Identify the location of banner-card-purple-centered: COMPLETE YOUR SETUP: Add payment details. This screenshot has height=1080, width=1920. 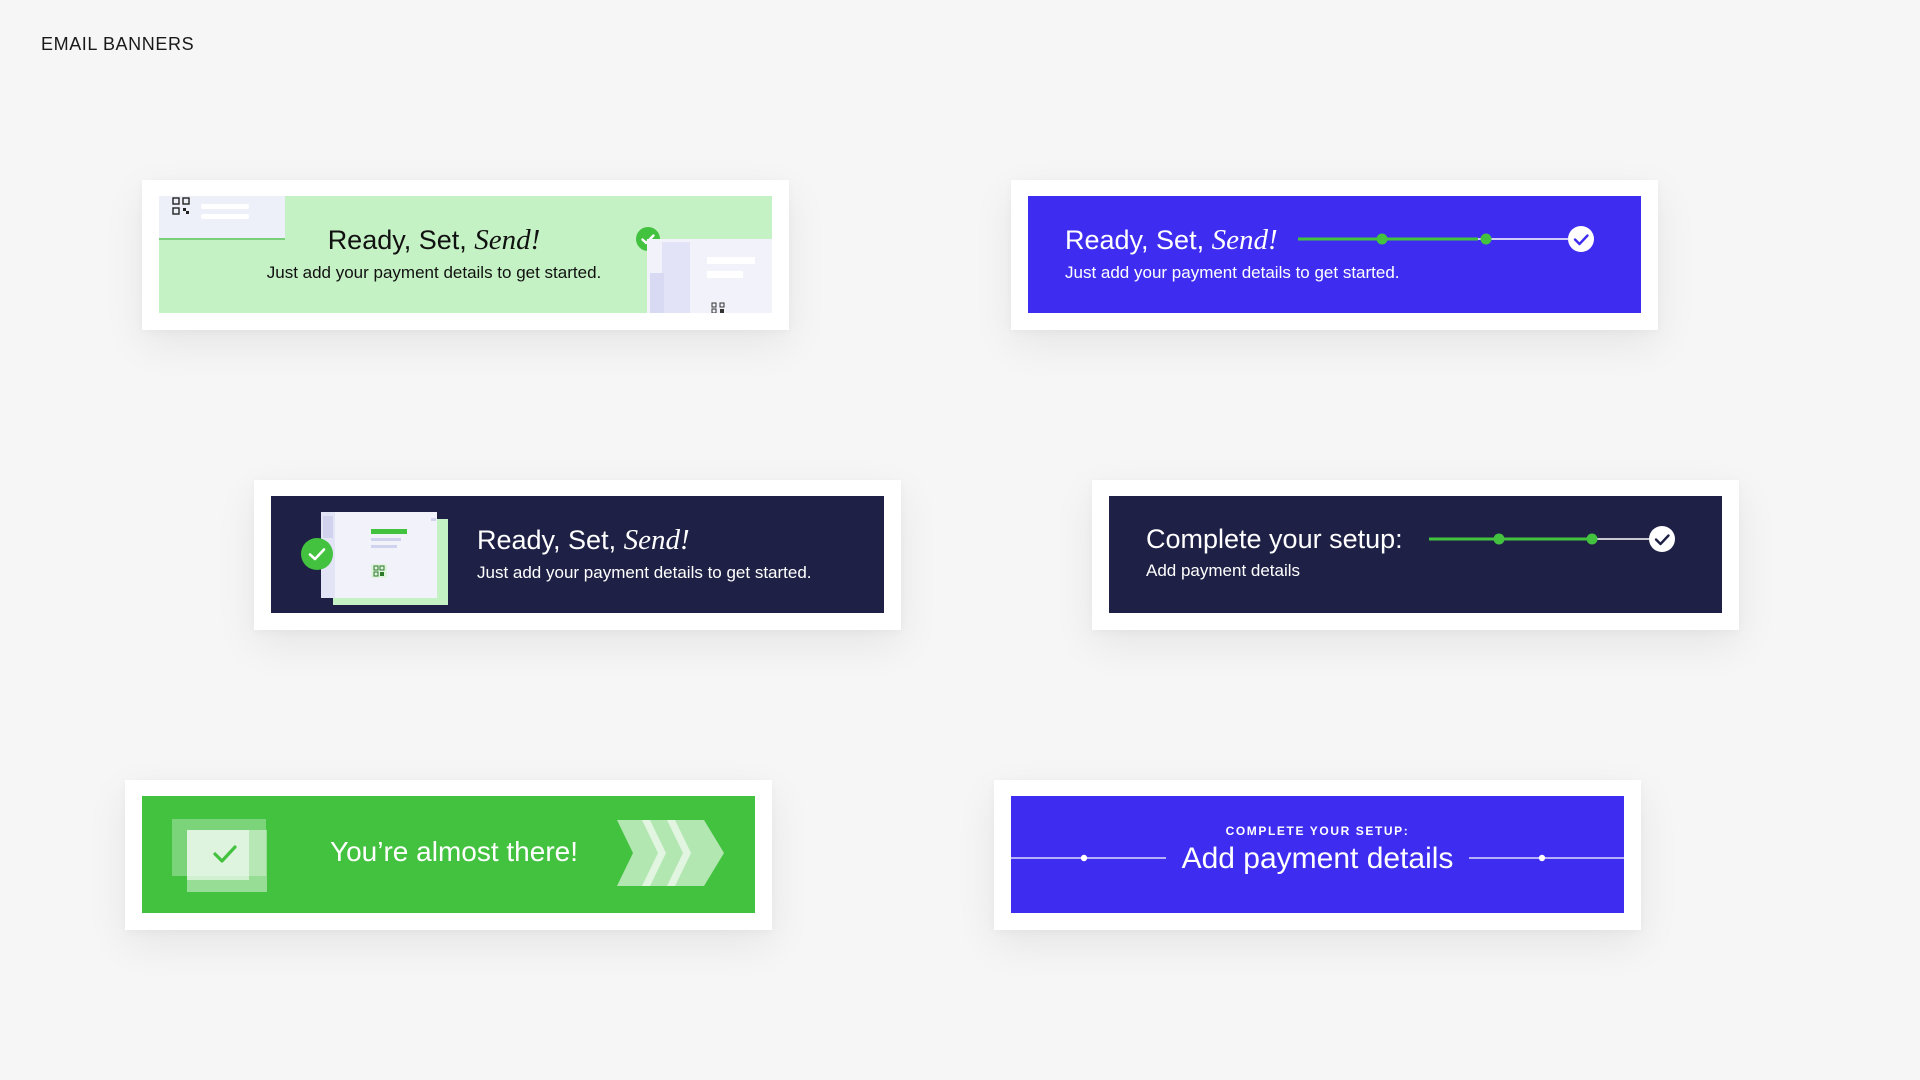
(1317, 855).